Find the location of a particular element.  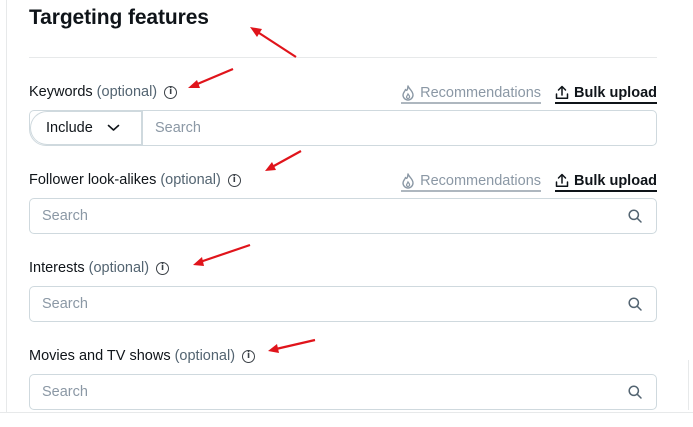

follower-lookalikes-actions: Recommendations Bulk upload is located at coordinates (529, 182).